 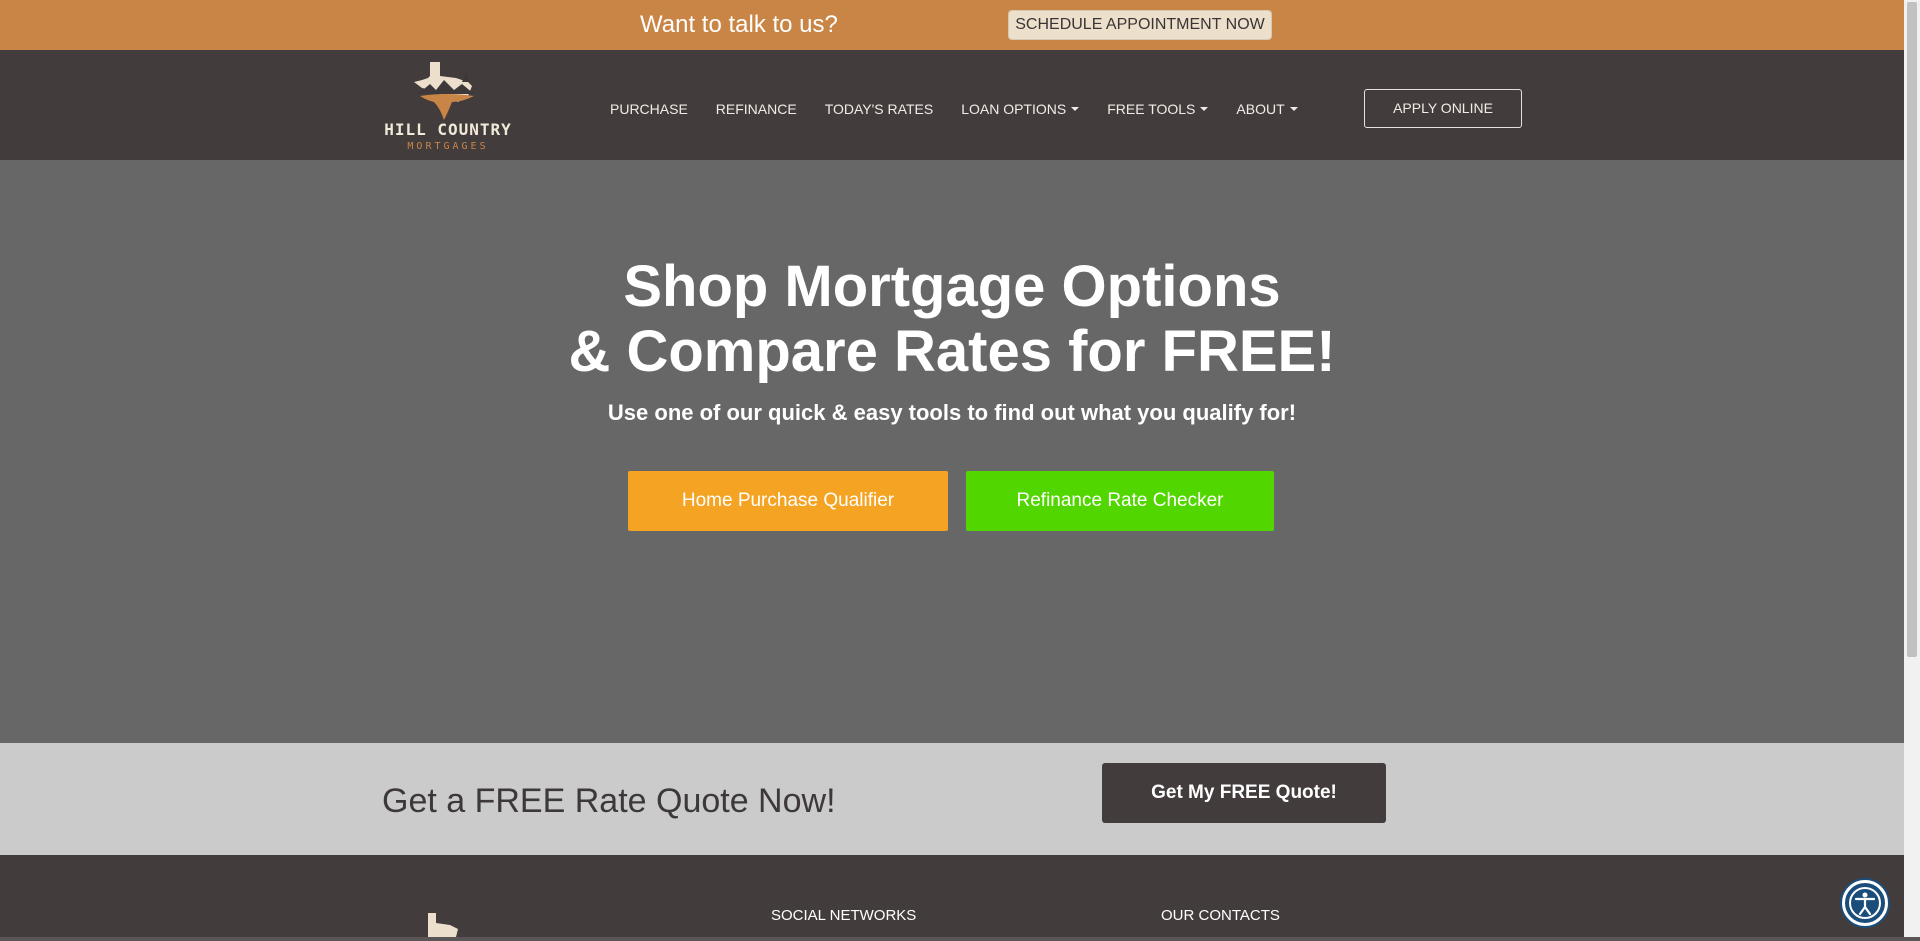 I want to click on nav-about-label: ABOUT, so click(x=1260, y=109).